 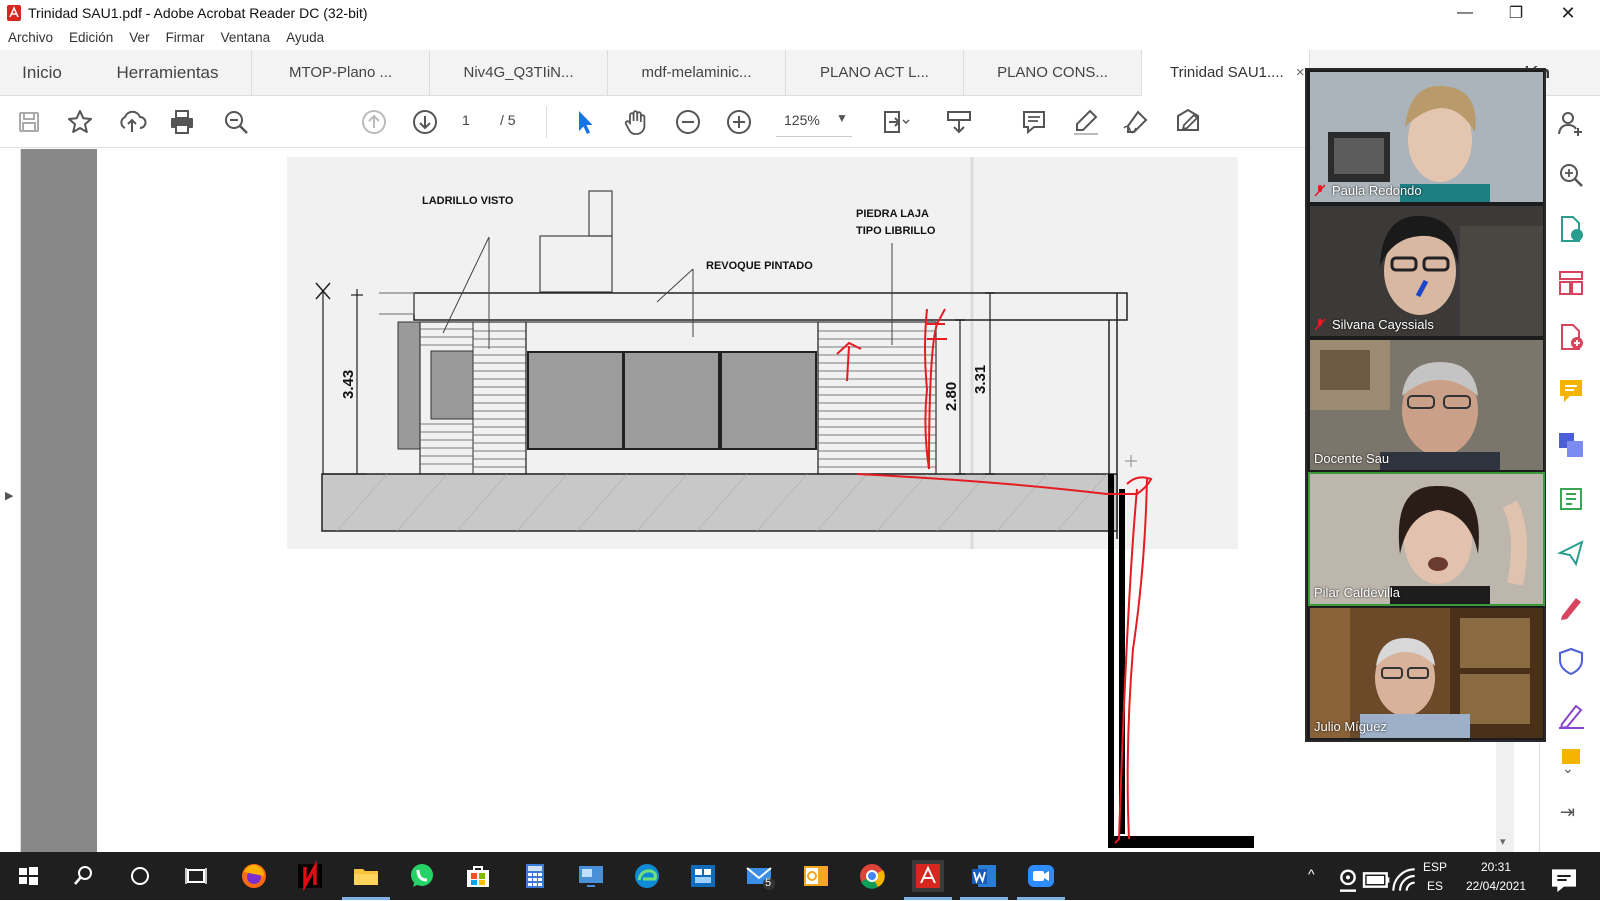 What do you see at coordinates (374, 122) in the screenshot?
I see `page-up-icon` at bounding box center [374, 122].